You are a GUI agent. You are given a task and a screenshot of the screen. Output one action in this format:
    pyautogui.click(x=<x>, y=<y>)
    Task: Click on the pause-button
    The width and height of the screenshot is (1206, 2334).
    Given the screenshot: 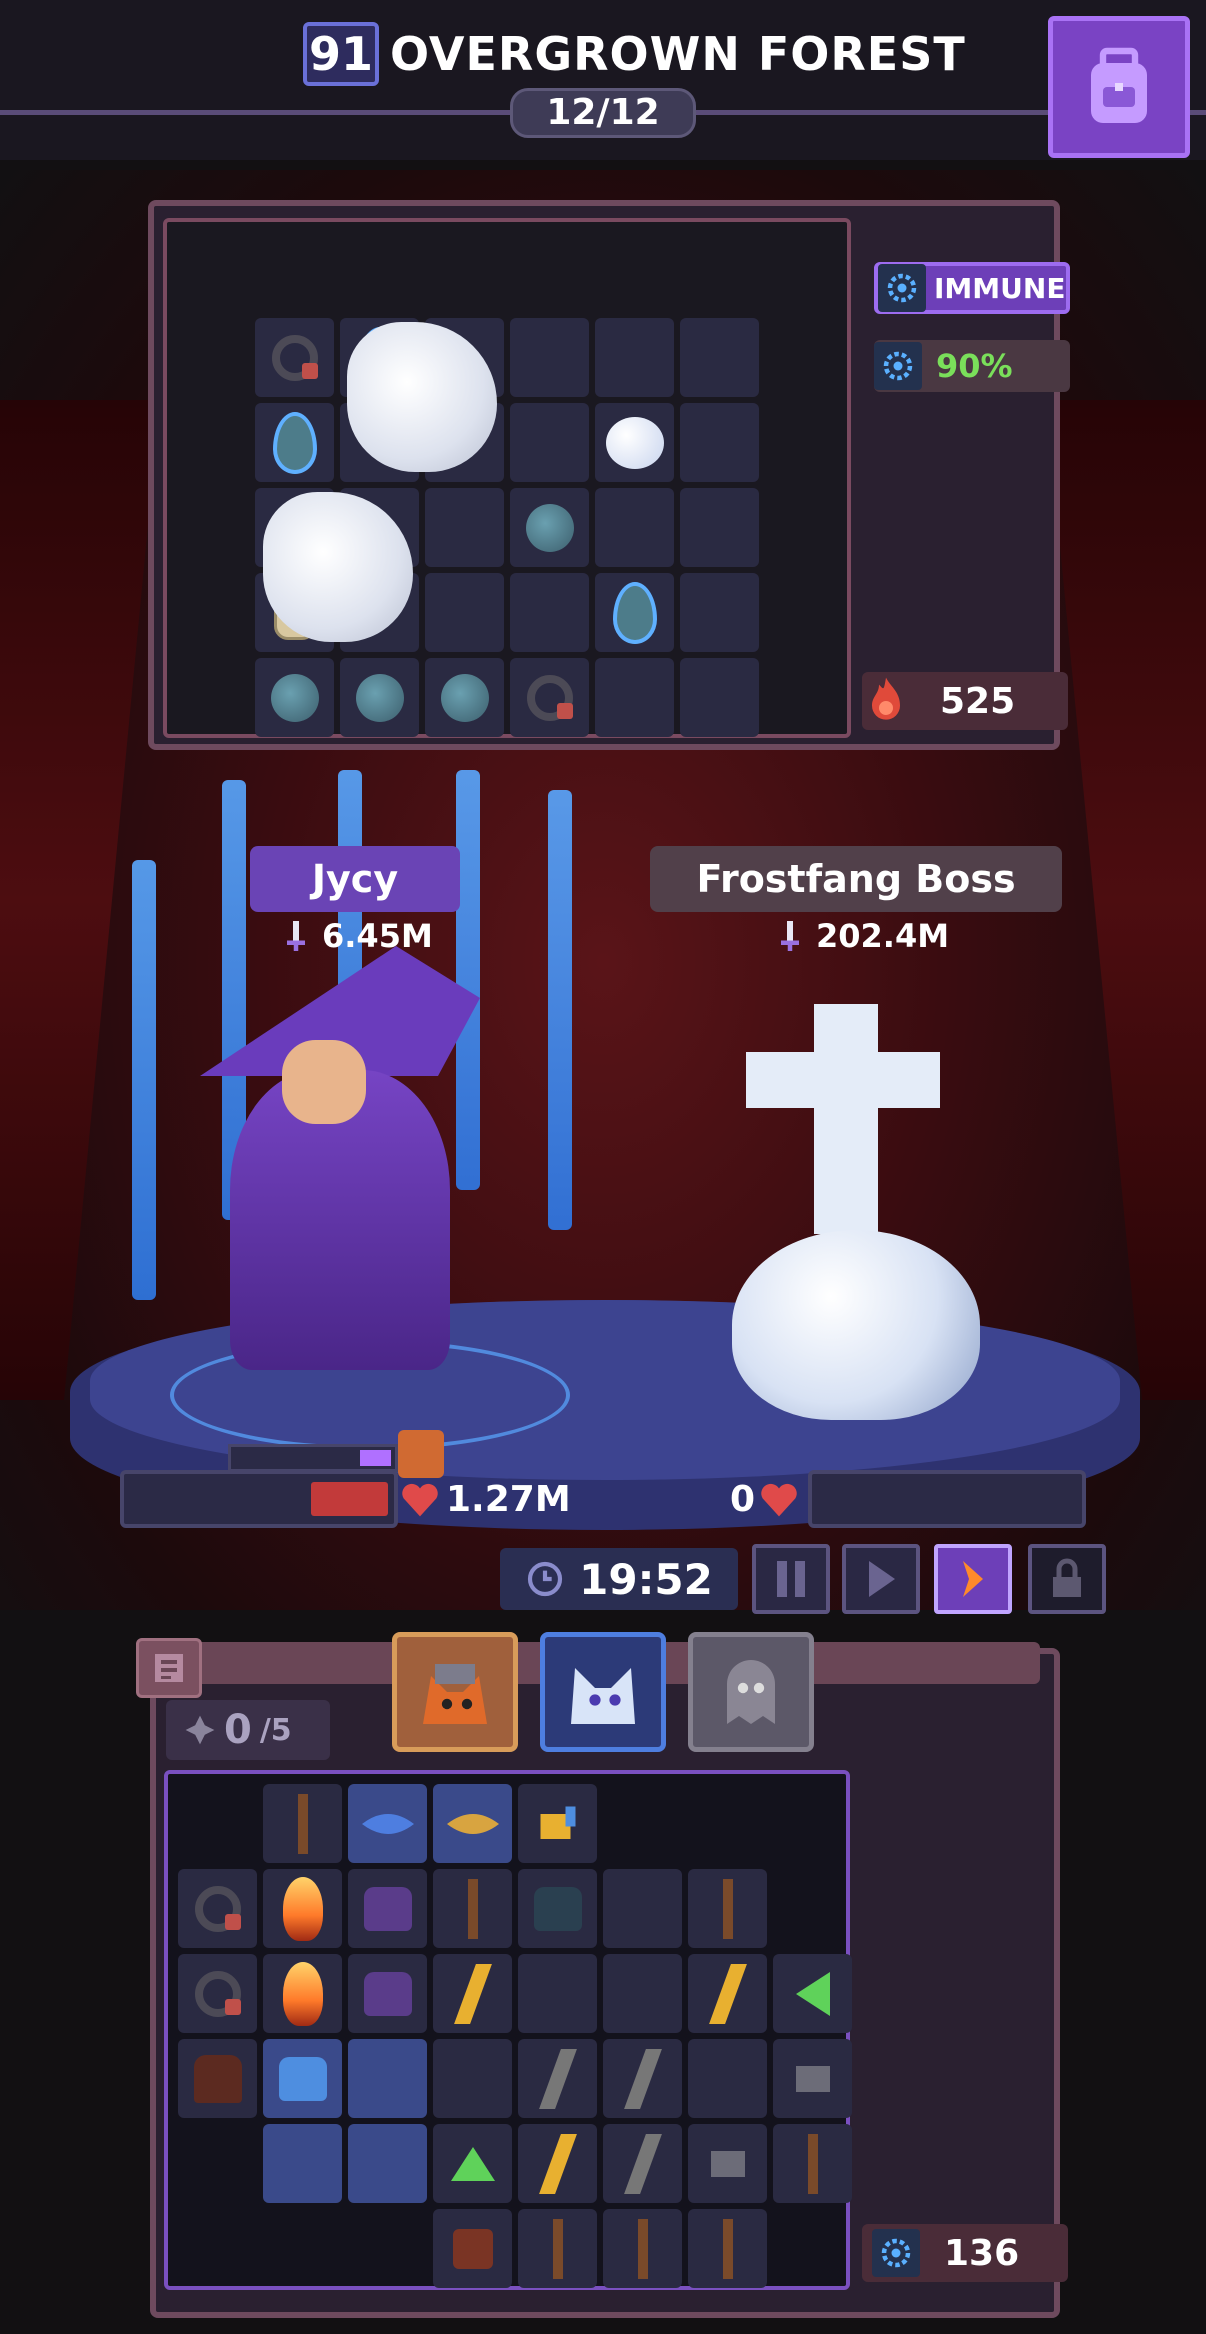 What is the action you would take?
    pyautogui.click(x=791, y=1579)
    